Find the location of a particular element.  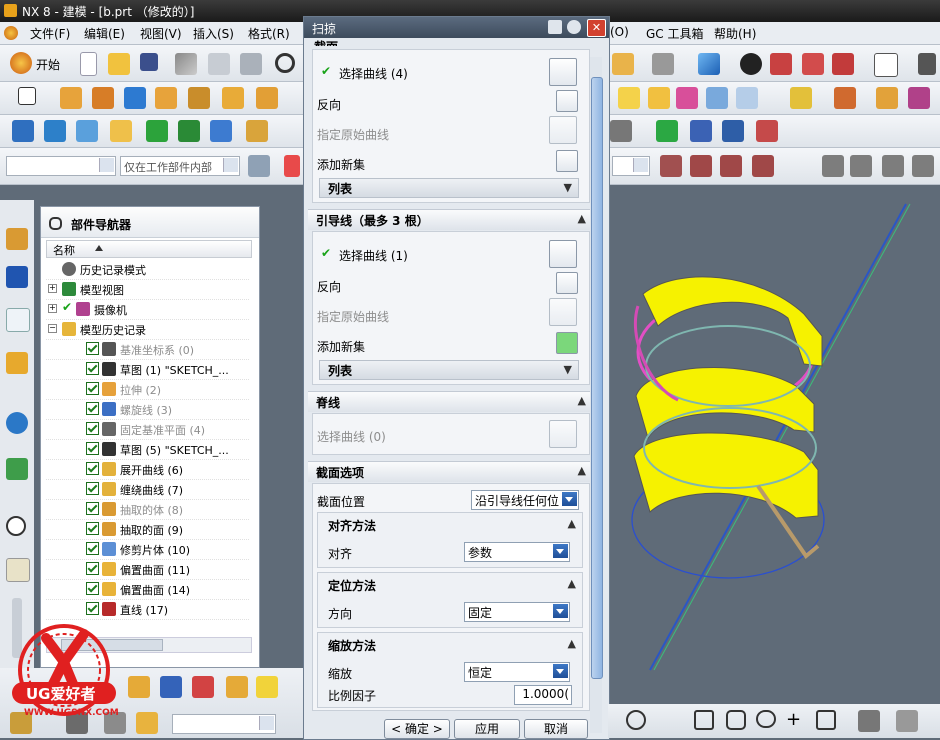

draft-icon is located at coordinates (717, 98).